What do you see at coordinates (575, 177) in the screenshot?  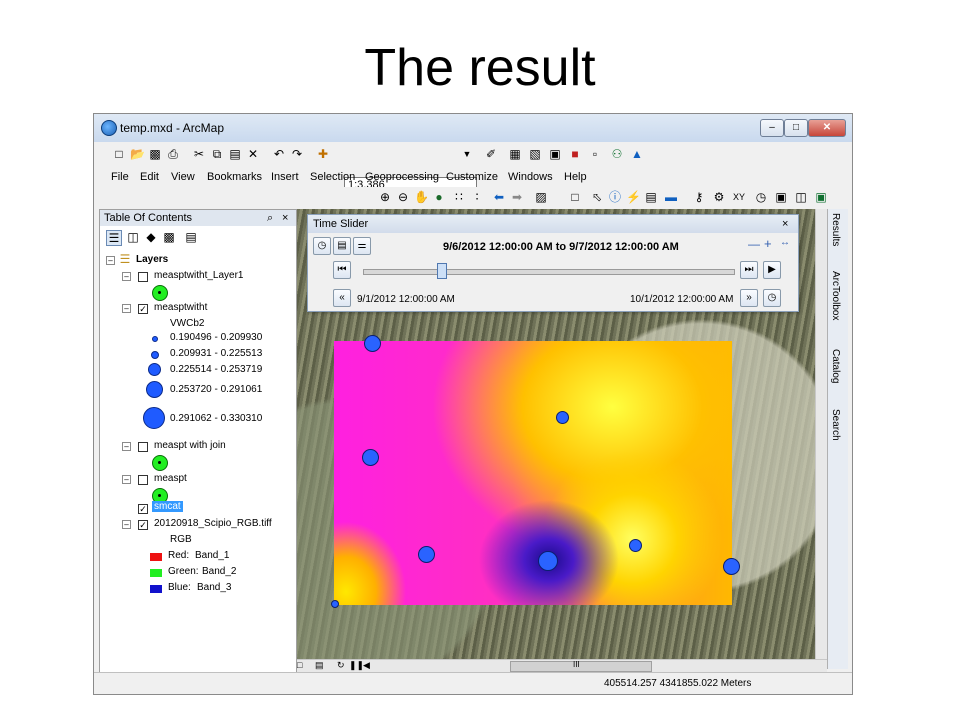 I see `menu-help: Help` at bounding box center [575, 177].